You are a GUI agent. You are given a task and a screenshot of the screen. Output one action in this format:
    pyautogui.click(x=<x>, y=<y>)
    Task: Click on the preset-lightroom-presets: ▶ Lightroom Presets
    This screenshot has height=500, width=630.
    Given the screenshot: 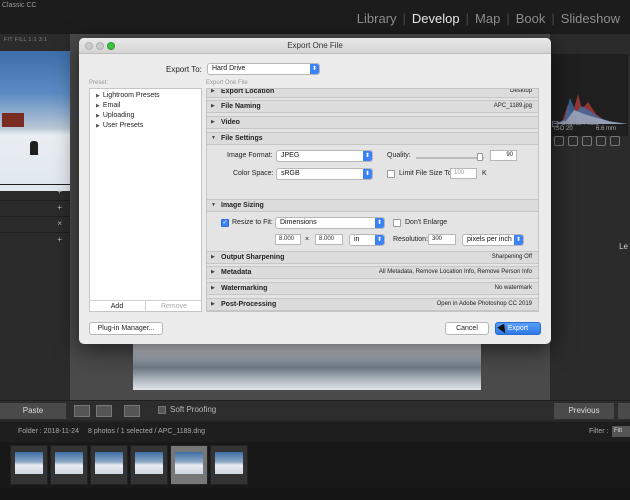 What is the action you would take?
    pyautogui.click(x=128, y=95)
    